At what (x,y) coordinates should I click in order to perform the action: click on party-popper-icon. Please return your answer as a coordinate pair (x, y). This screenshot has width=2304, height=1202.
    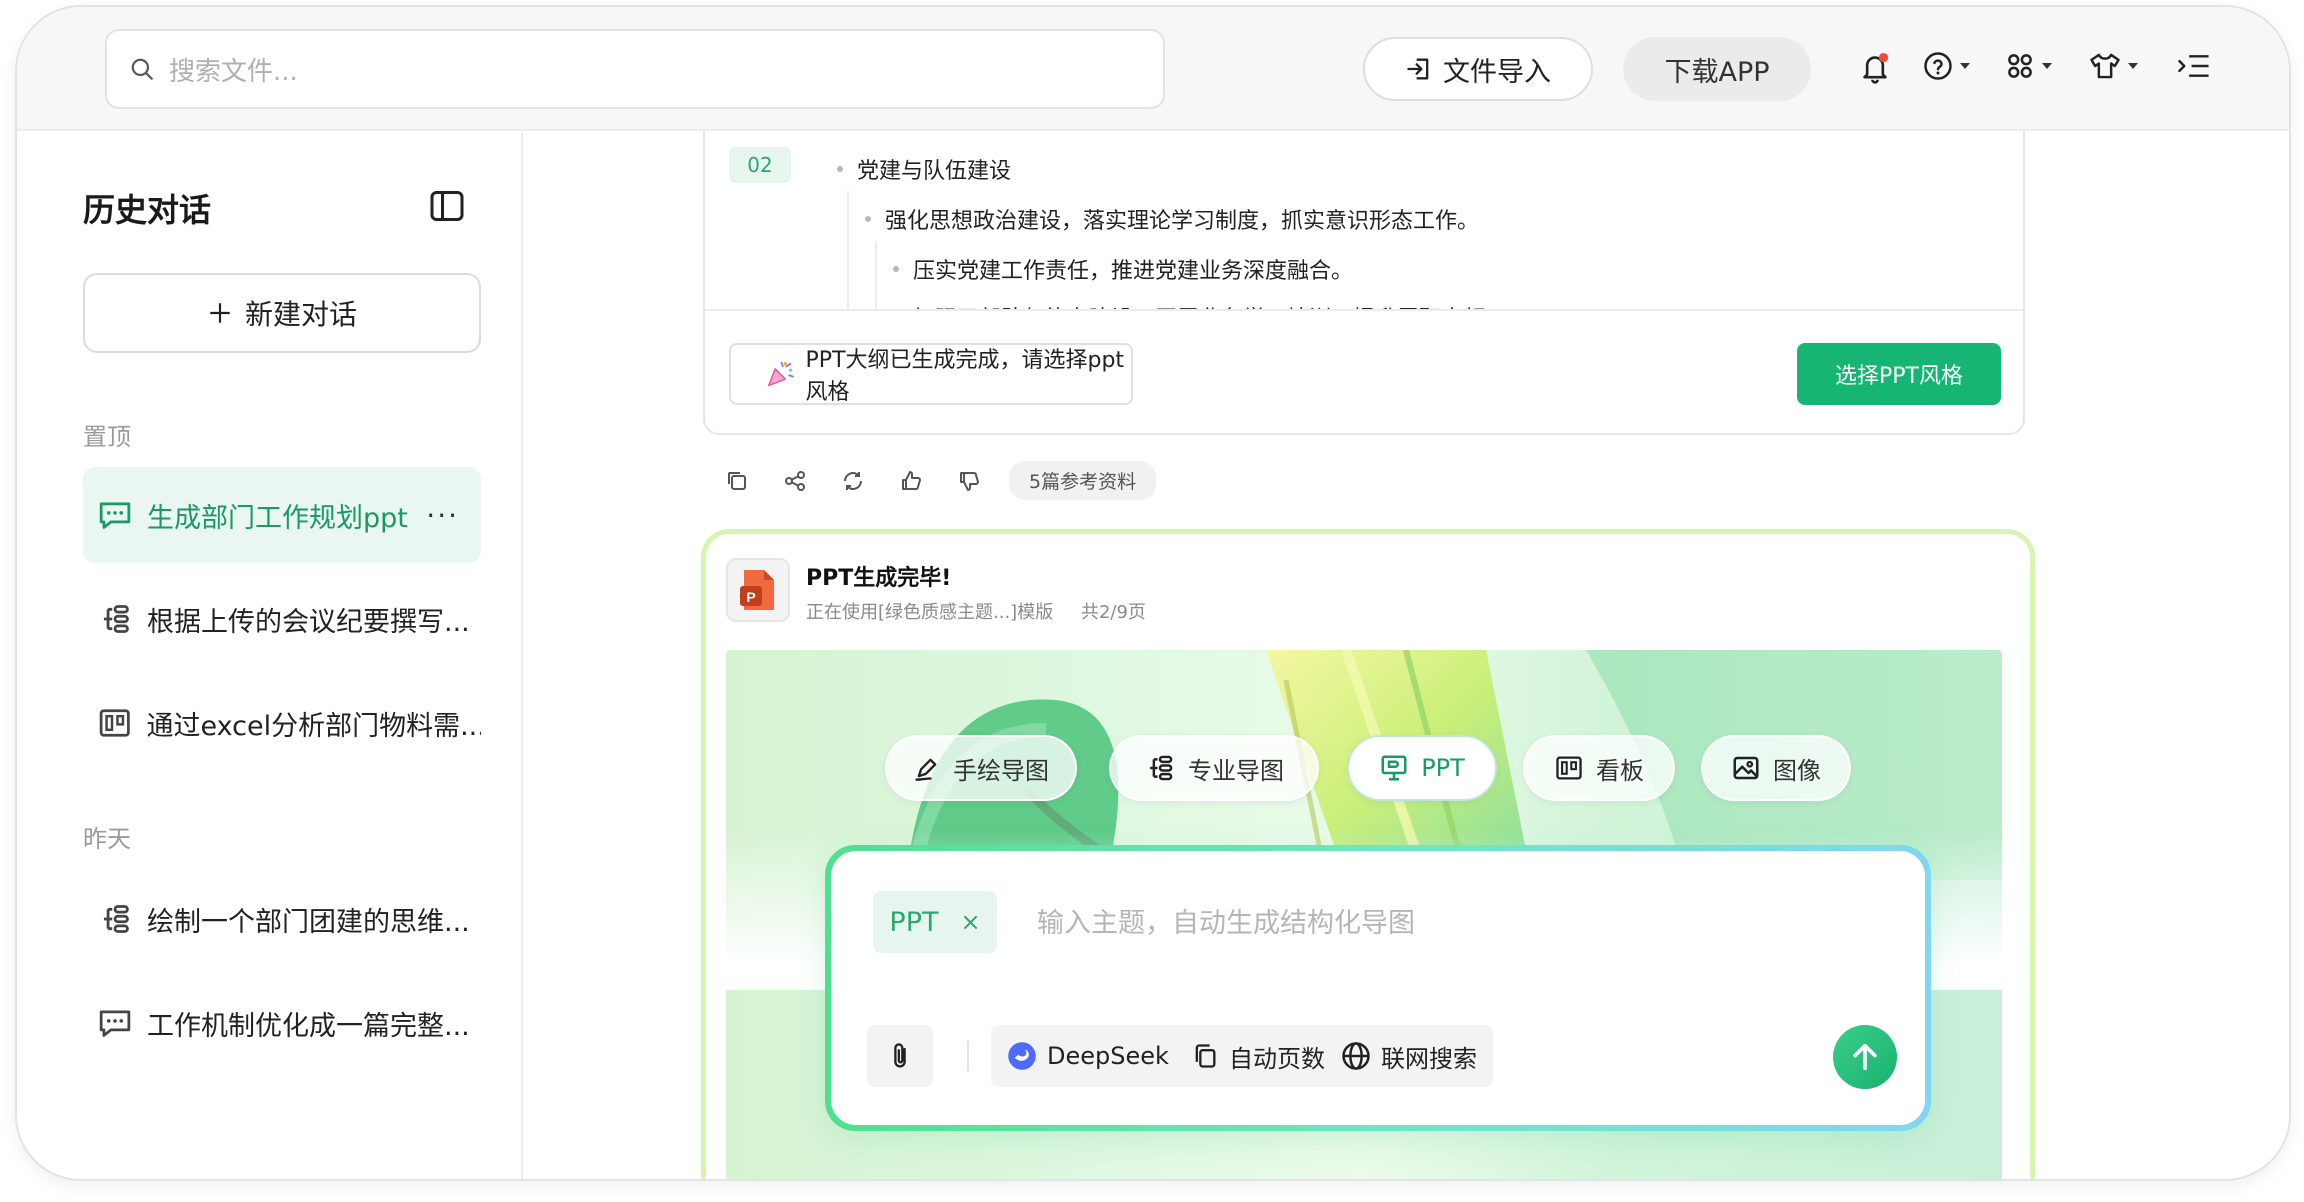
    Looking at the image, I should click on (781, 374).